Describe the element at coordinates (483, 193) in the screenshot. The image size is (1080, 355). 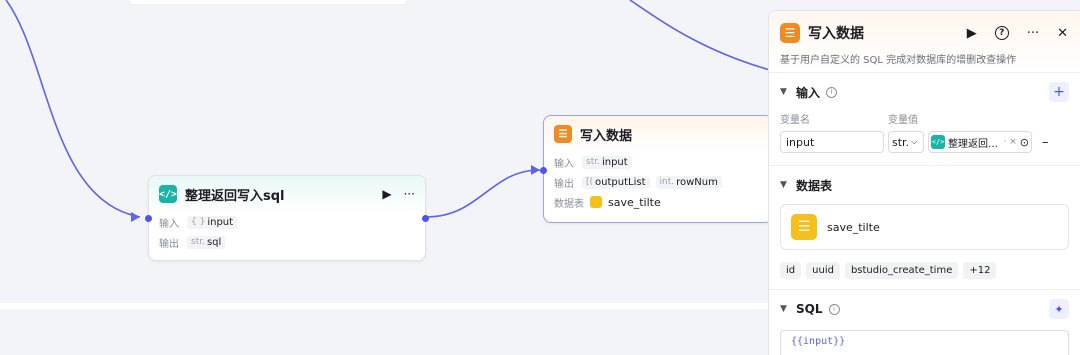
I see `edge-sql-to-db` at that location.